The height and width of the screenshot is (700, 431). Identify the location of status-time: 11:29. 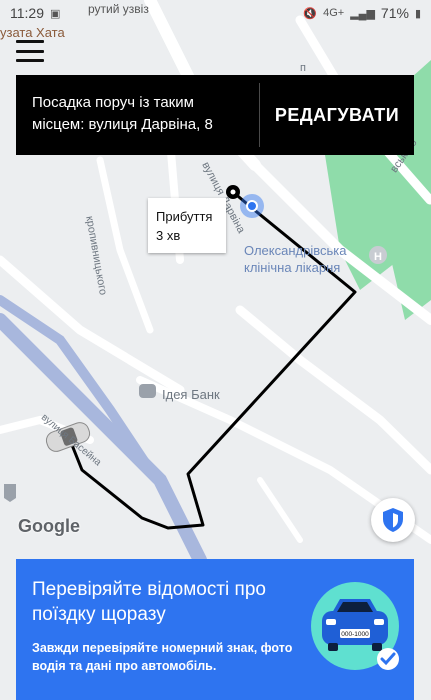
(27, 13).